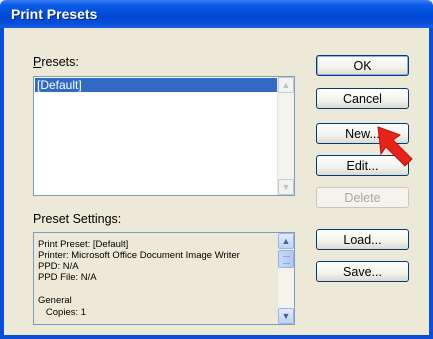 The height and width of the screenshot is (339, 433). Describe the element at coordinates (362, 65) in the screenshot. I see `ok-button: OK` at that location.